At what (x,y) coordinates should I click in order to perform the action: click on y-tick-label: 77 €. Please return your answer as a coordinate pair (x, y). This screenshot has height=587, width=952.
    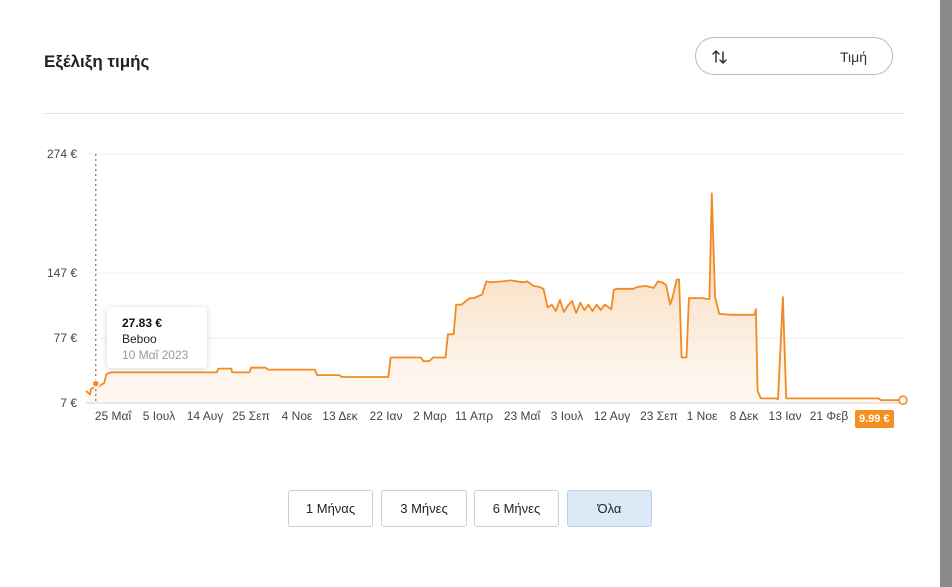
    Looking at the image, I should click on (66, 338).